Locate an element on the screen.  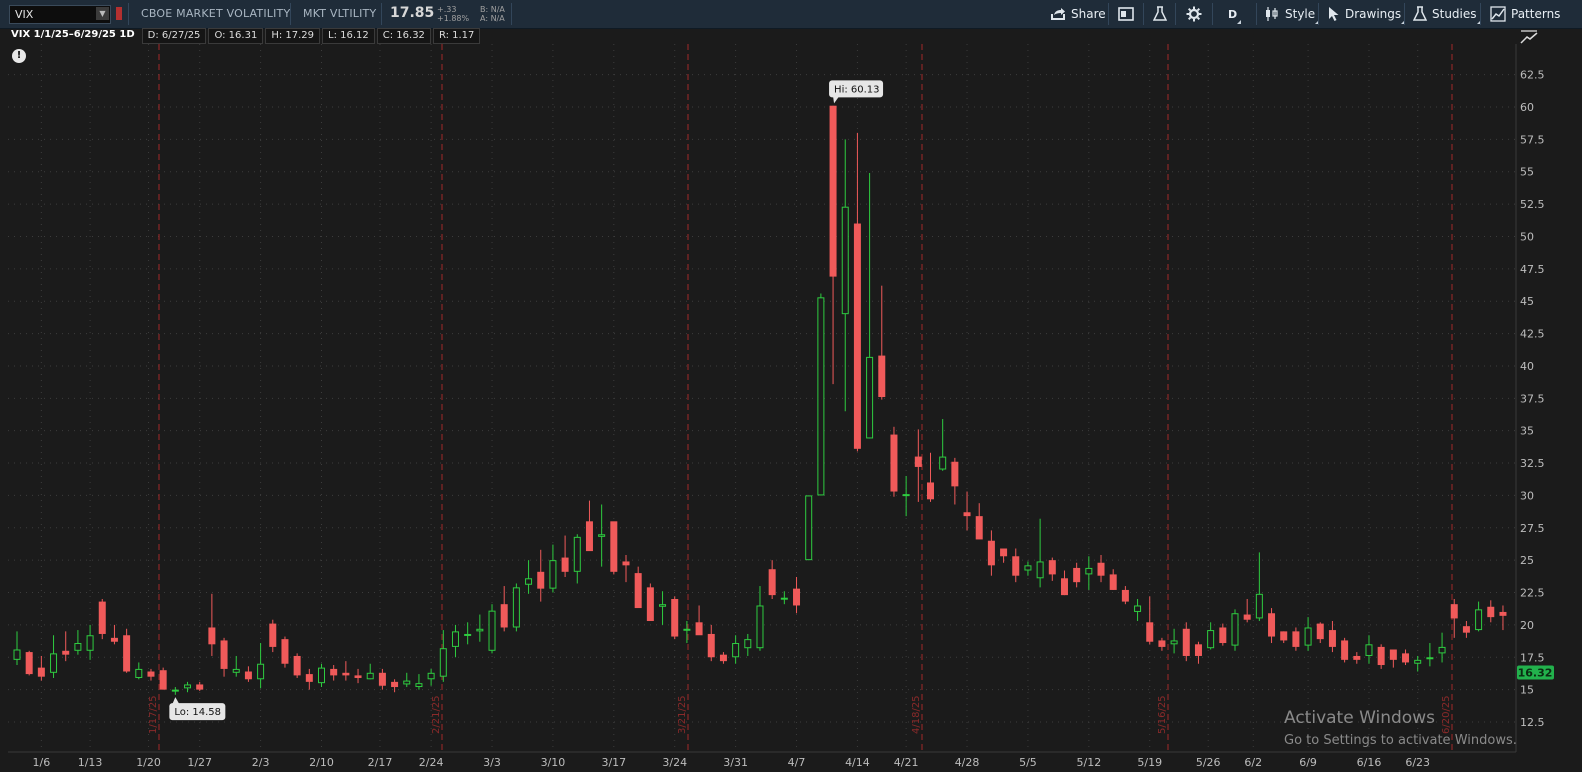
x-tick-label: 1/27 is located at coordinates (199, 762).